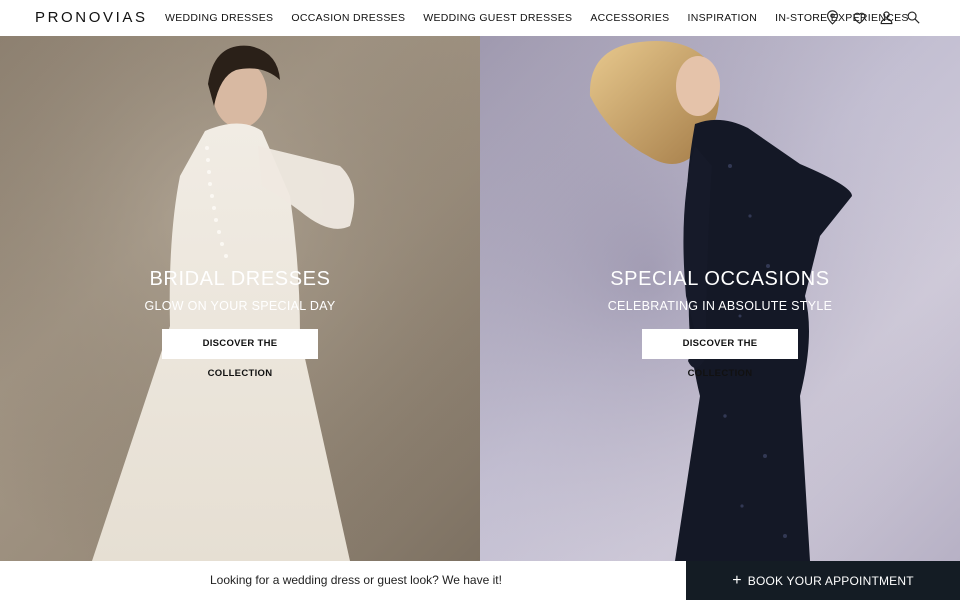 Image resolution: width=960 pixels, height=600 pixels. I want to click on header-icons, so click(873, 17).